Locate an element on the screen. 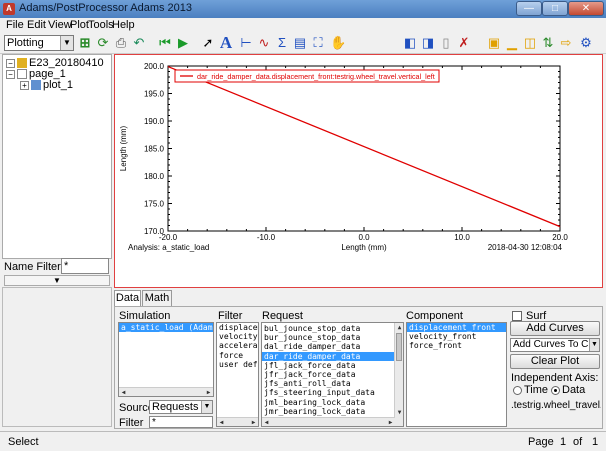 The image size is (606, 451). time-radio-label: Time is located at coordinates (536, 390).